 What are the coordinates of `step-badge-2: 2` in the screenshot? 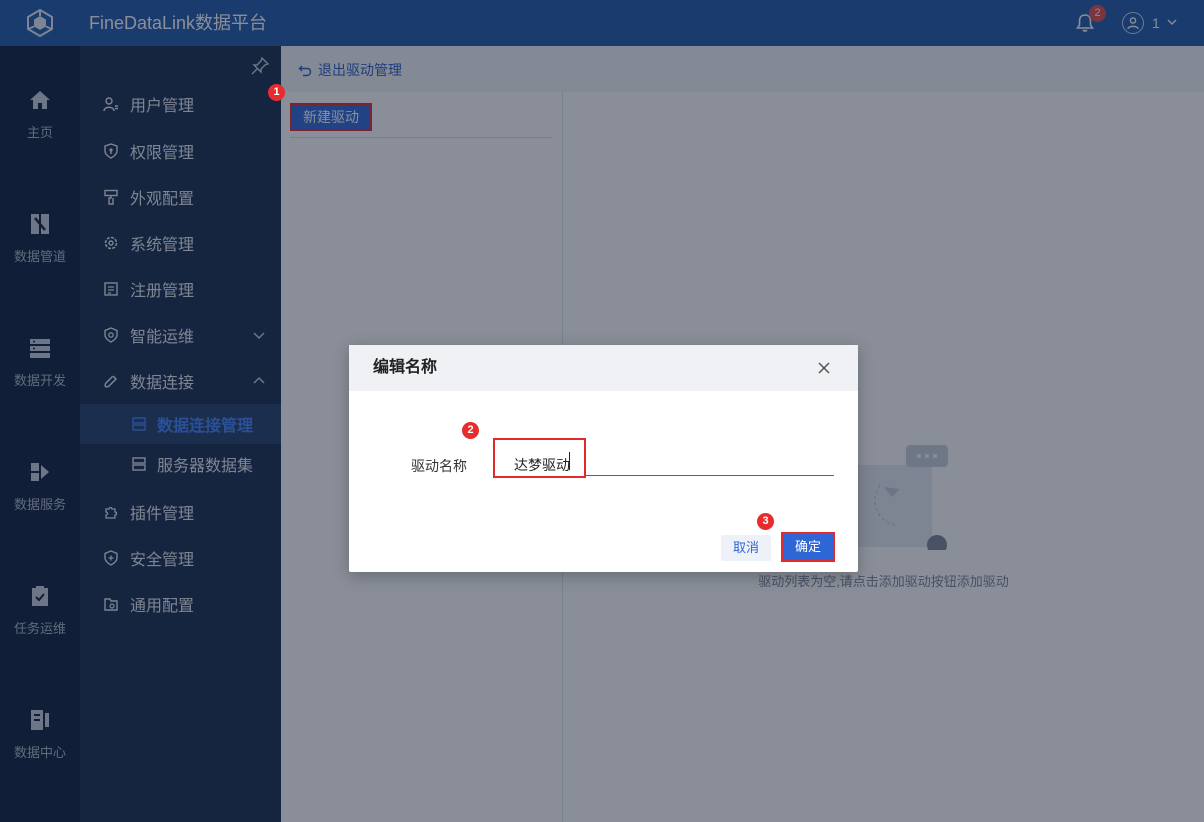 It's located at (470, 430).